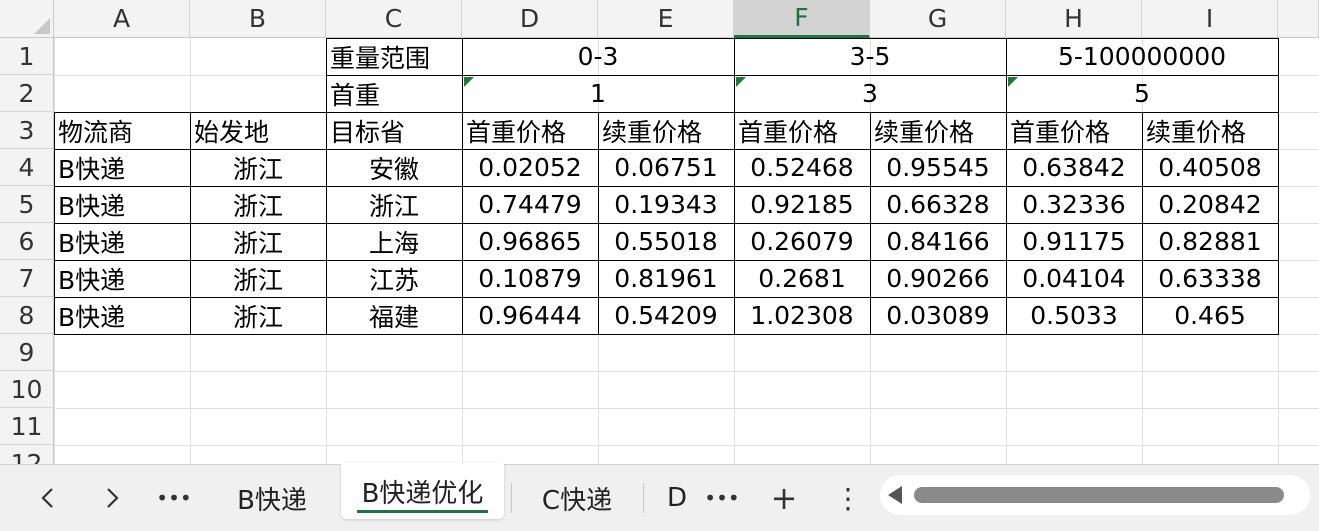 The height and width of the screenshot is (531, 1319). I want to click on column-header-a: A, so click(122, 19).